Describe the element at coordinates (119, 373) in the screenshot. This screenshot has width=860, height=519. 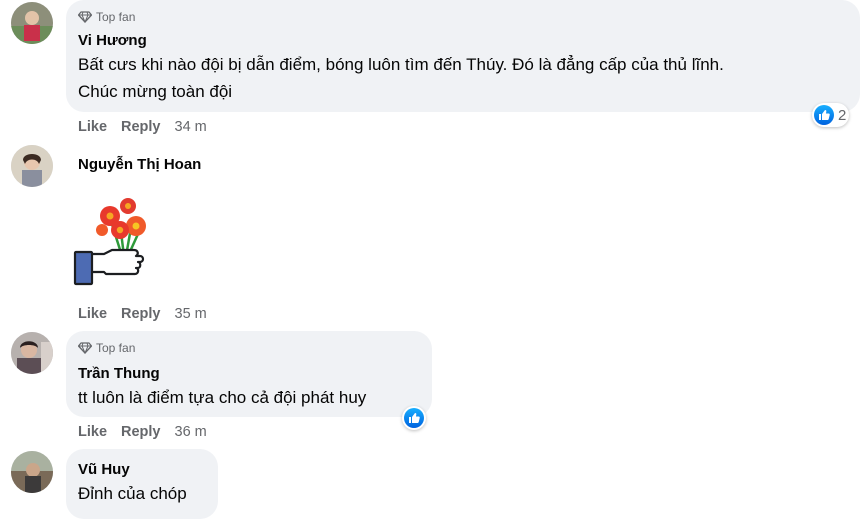
I see `comment-author: Trần Thung` at that location.